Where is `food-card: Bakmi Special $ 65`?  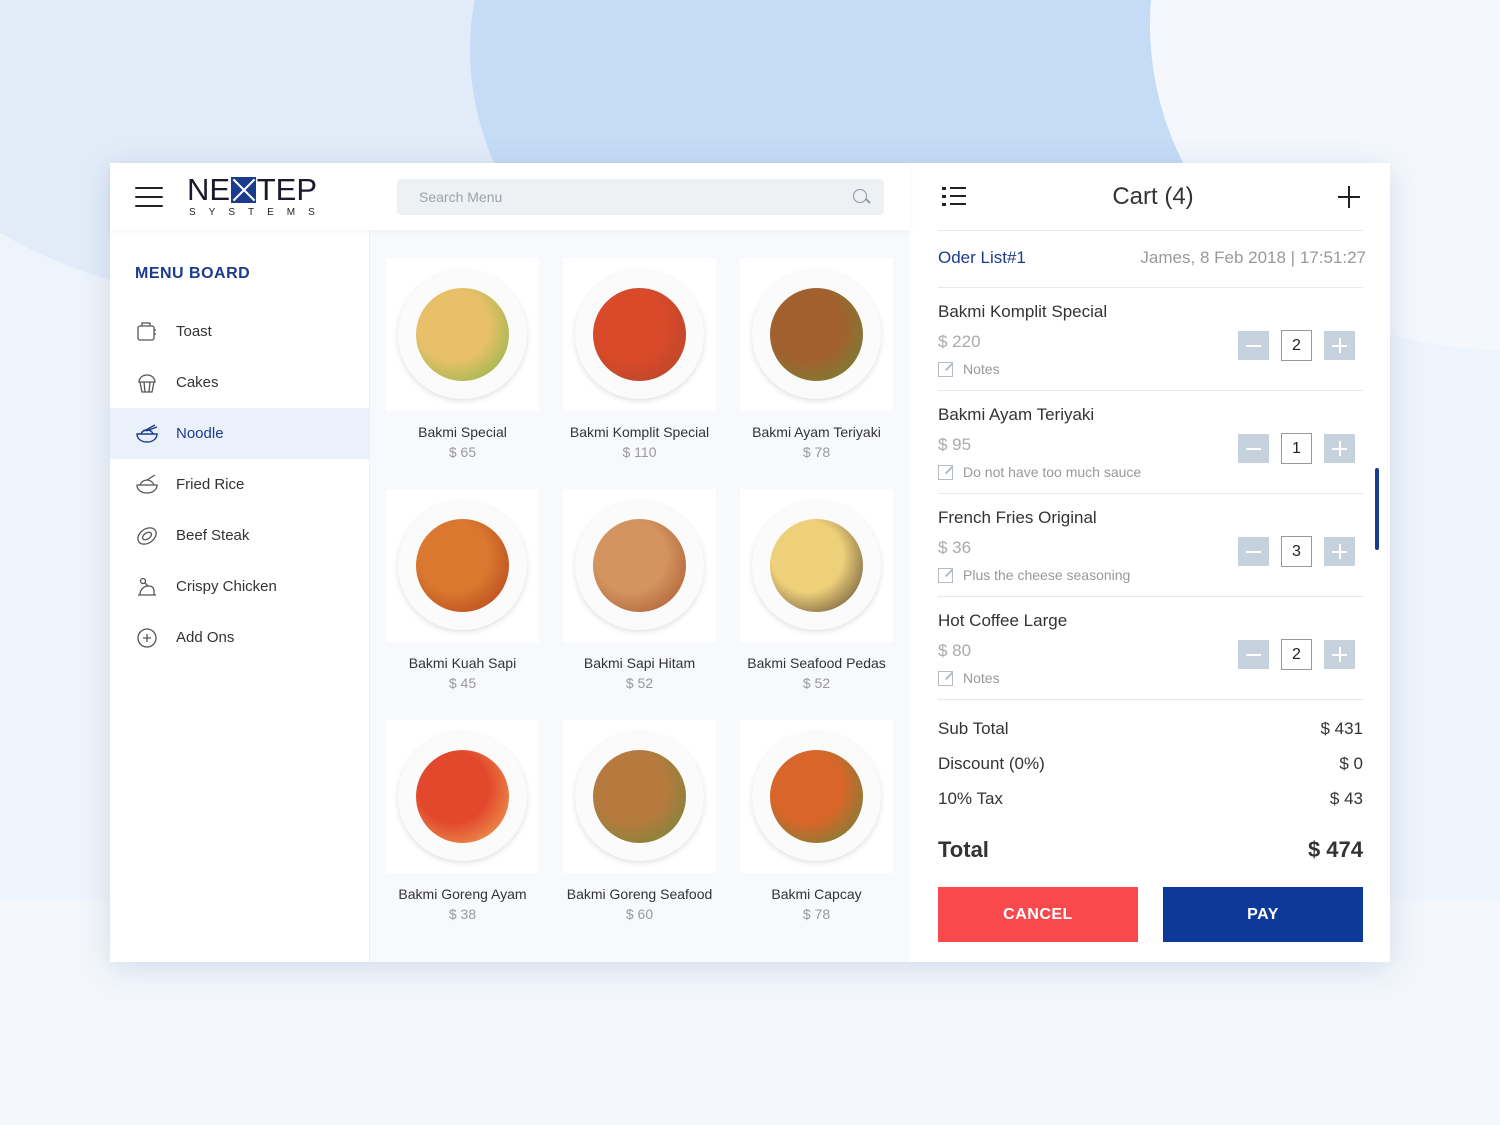 food-card: Bakmi Special $ 65 is located at coordinates (462, 373).